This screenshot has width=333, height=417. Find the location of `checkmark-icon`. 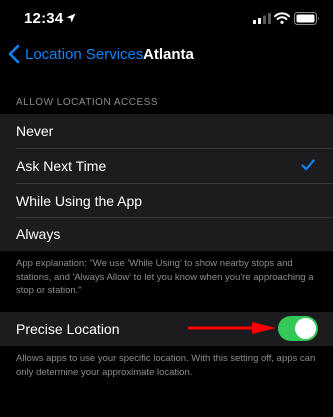

checkmark-icon is located at coordinates (308, 165).